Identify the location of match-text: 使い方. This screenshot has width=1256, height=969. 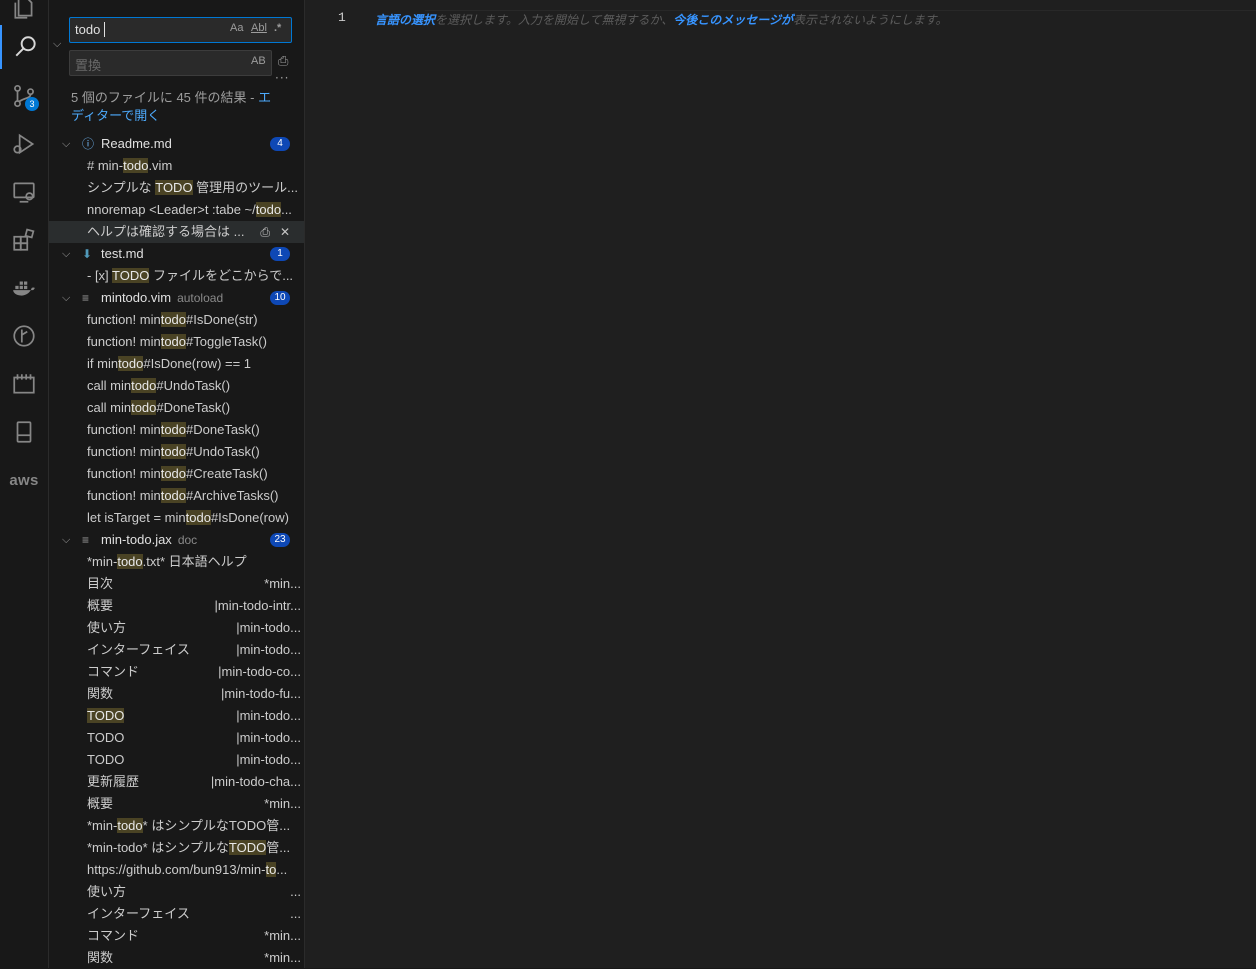
(107, 891).